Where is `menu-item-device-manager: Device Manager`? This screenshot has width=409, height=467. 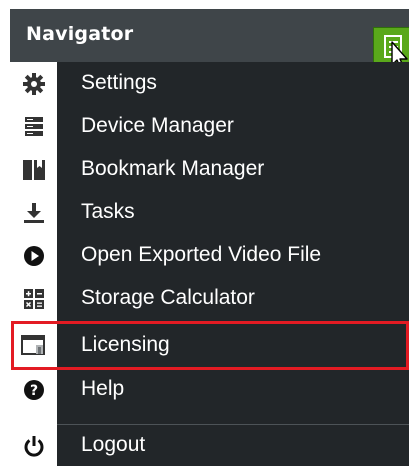 menu-item-device-manager: Device Manager is located at coordinates (209, 126).